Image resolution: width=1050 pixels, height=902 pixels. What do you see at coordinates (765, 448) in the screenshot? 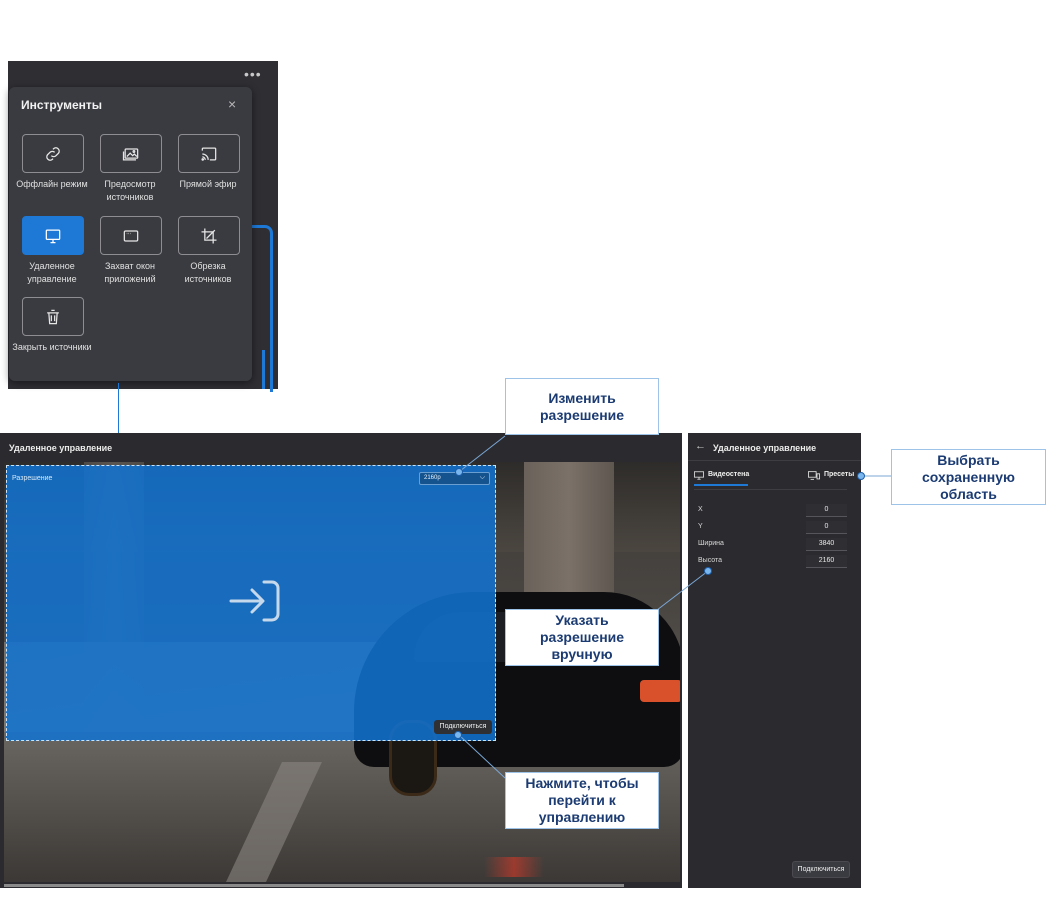
I see `side-panel-title: Удаленное управление` at bounding box center [765, 448].